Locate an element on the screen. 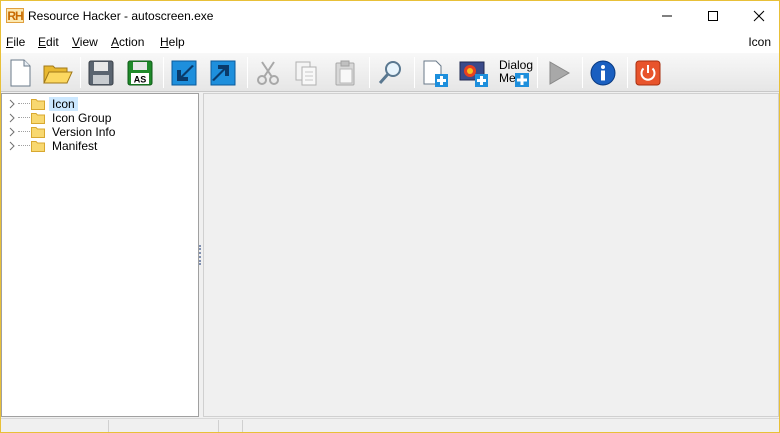 The width and height of the screenshot is (780, 433). play-icon is located at coordinates (559, 73).